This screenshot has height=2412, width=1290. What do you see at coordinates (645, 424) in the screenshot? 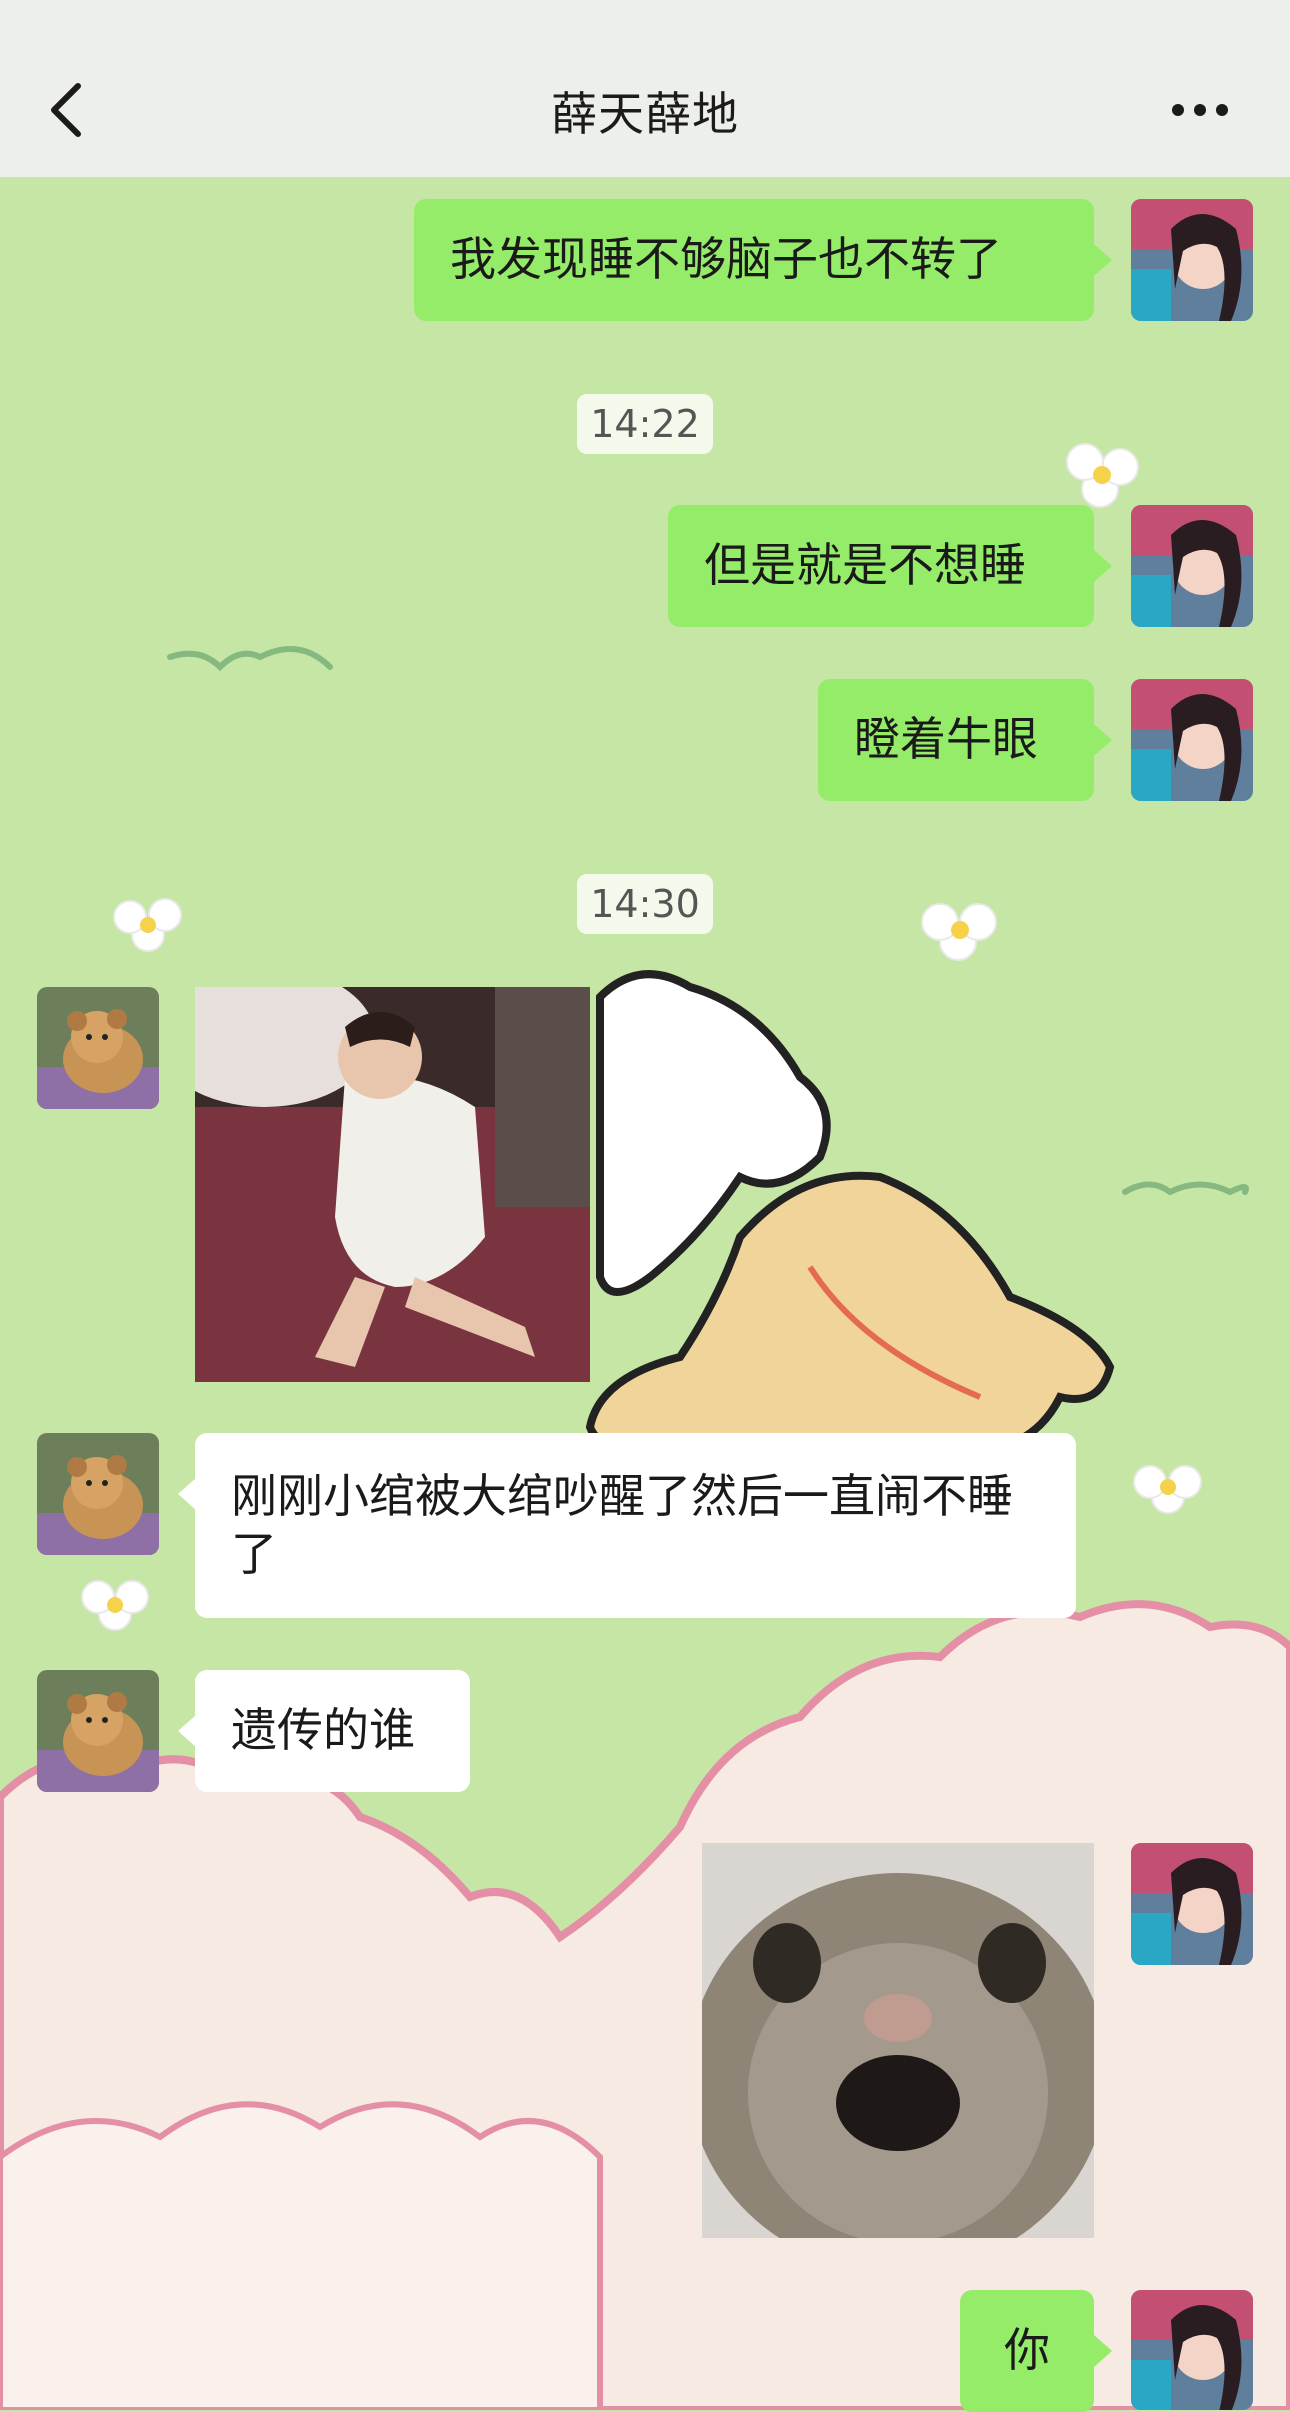
I see `timestamp: 14:22` at bounding box center [645, 424].